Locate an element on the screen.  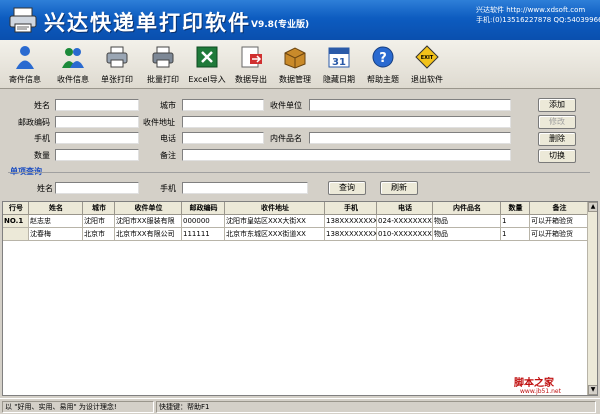
column-header: 行号 is located at coordinates (16, 208).